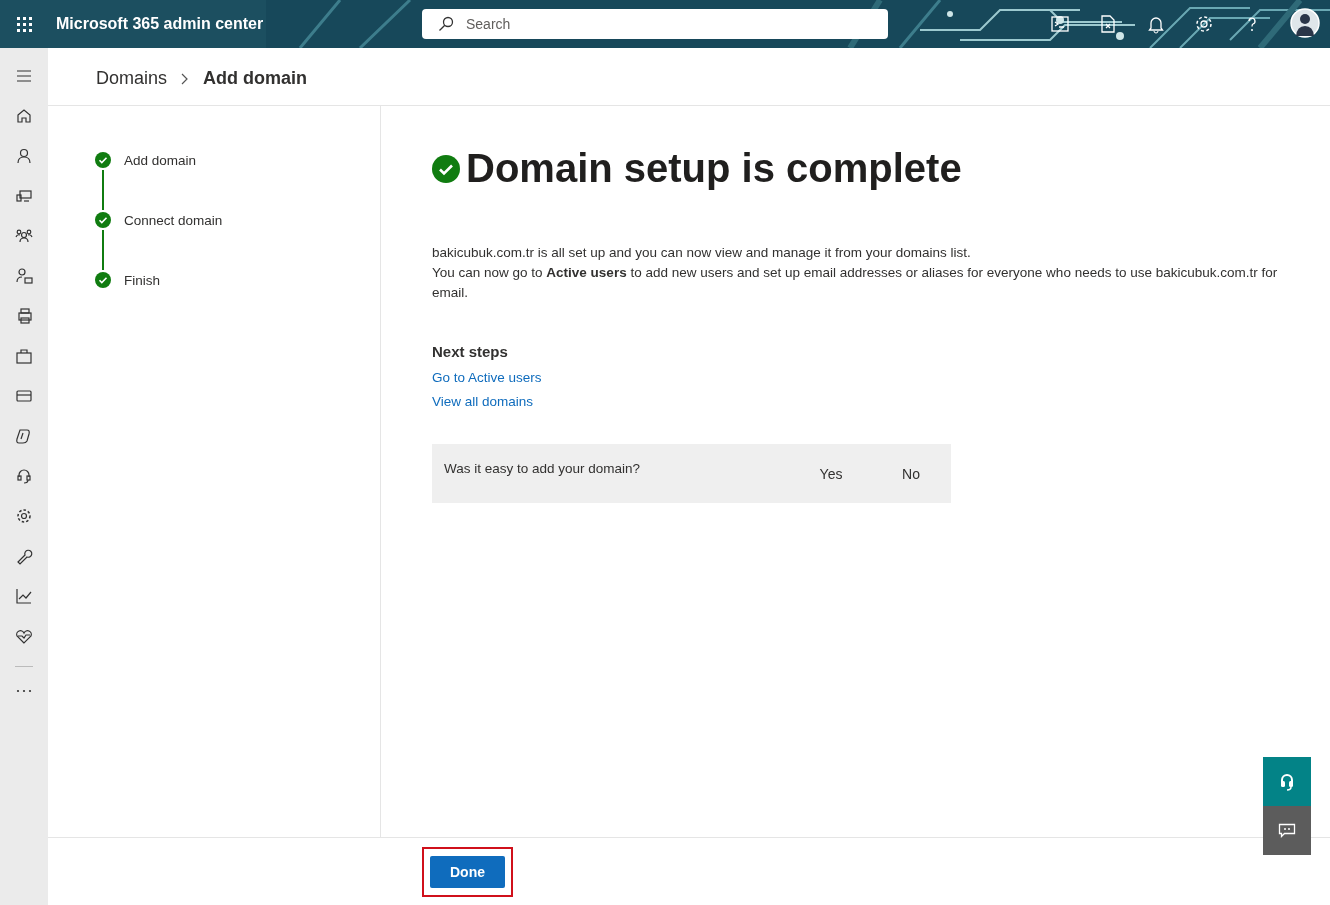  Describe the element at coordinates (24, 236) in the screenshot. I see `group-icon` at that location.